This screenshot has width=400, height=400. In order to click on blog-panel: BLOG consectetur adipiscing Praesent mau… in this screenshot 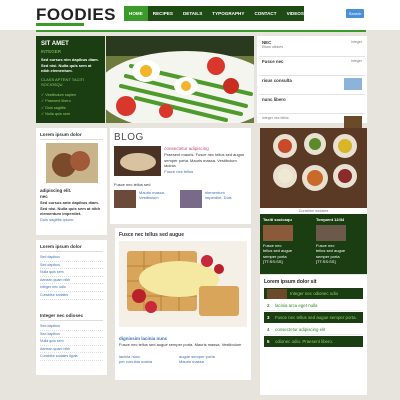, I will do `click(180, 176)`.